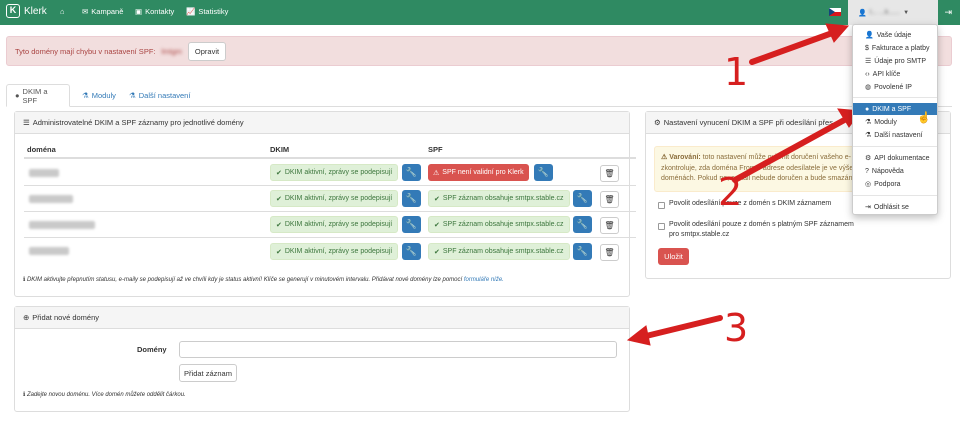 The image size is (960, 435). Describe the element at coordinates (736, 328) in the screenshot. I see `annotation-number: 3` at that location.